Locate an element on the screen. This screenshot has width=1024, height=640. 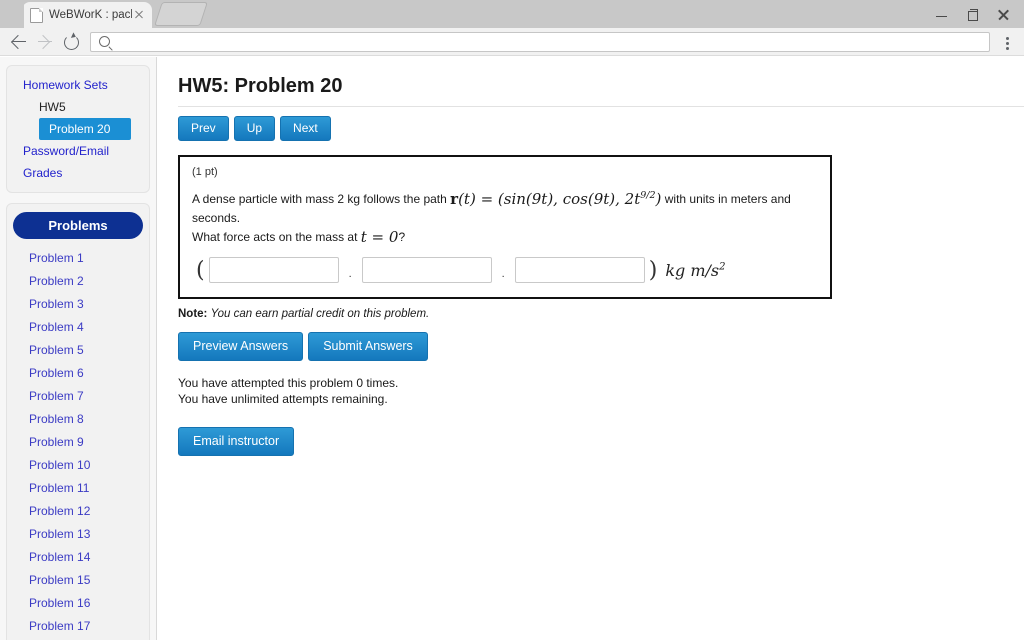
answer-row: ( . . ) kg m/s2 is located at coordinates (505, 270).